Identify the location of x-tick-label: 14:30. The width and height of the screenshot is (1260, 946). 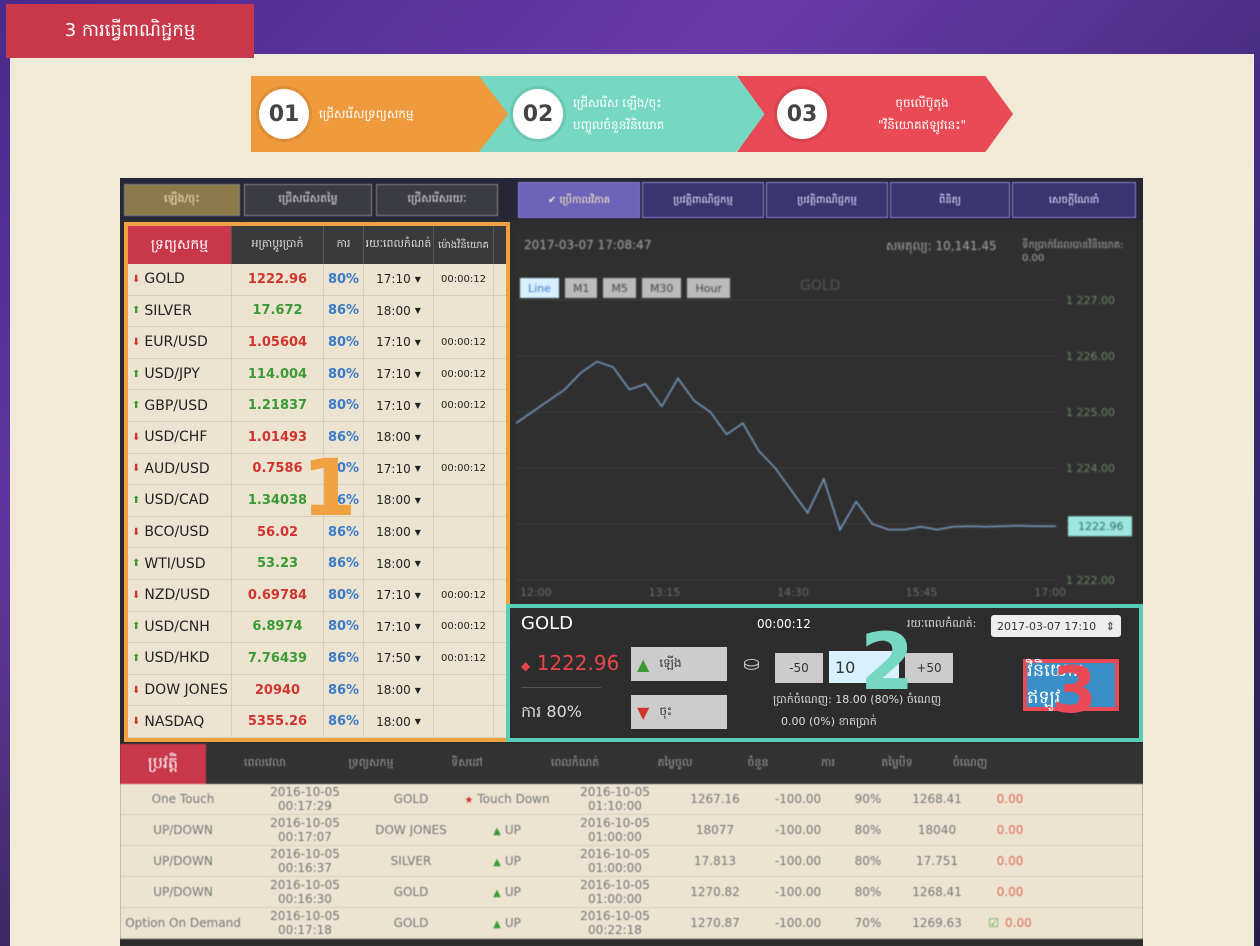
(793, 592).